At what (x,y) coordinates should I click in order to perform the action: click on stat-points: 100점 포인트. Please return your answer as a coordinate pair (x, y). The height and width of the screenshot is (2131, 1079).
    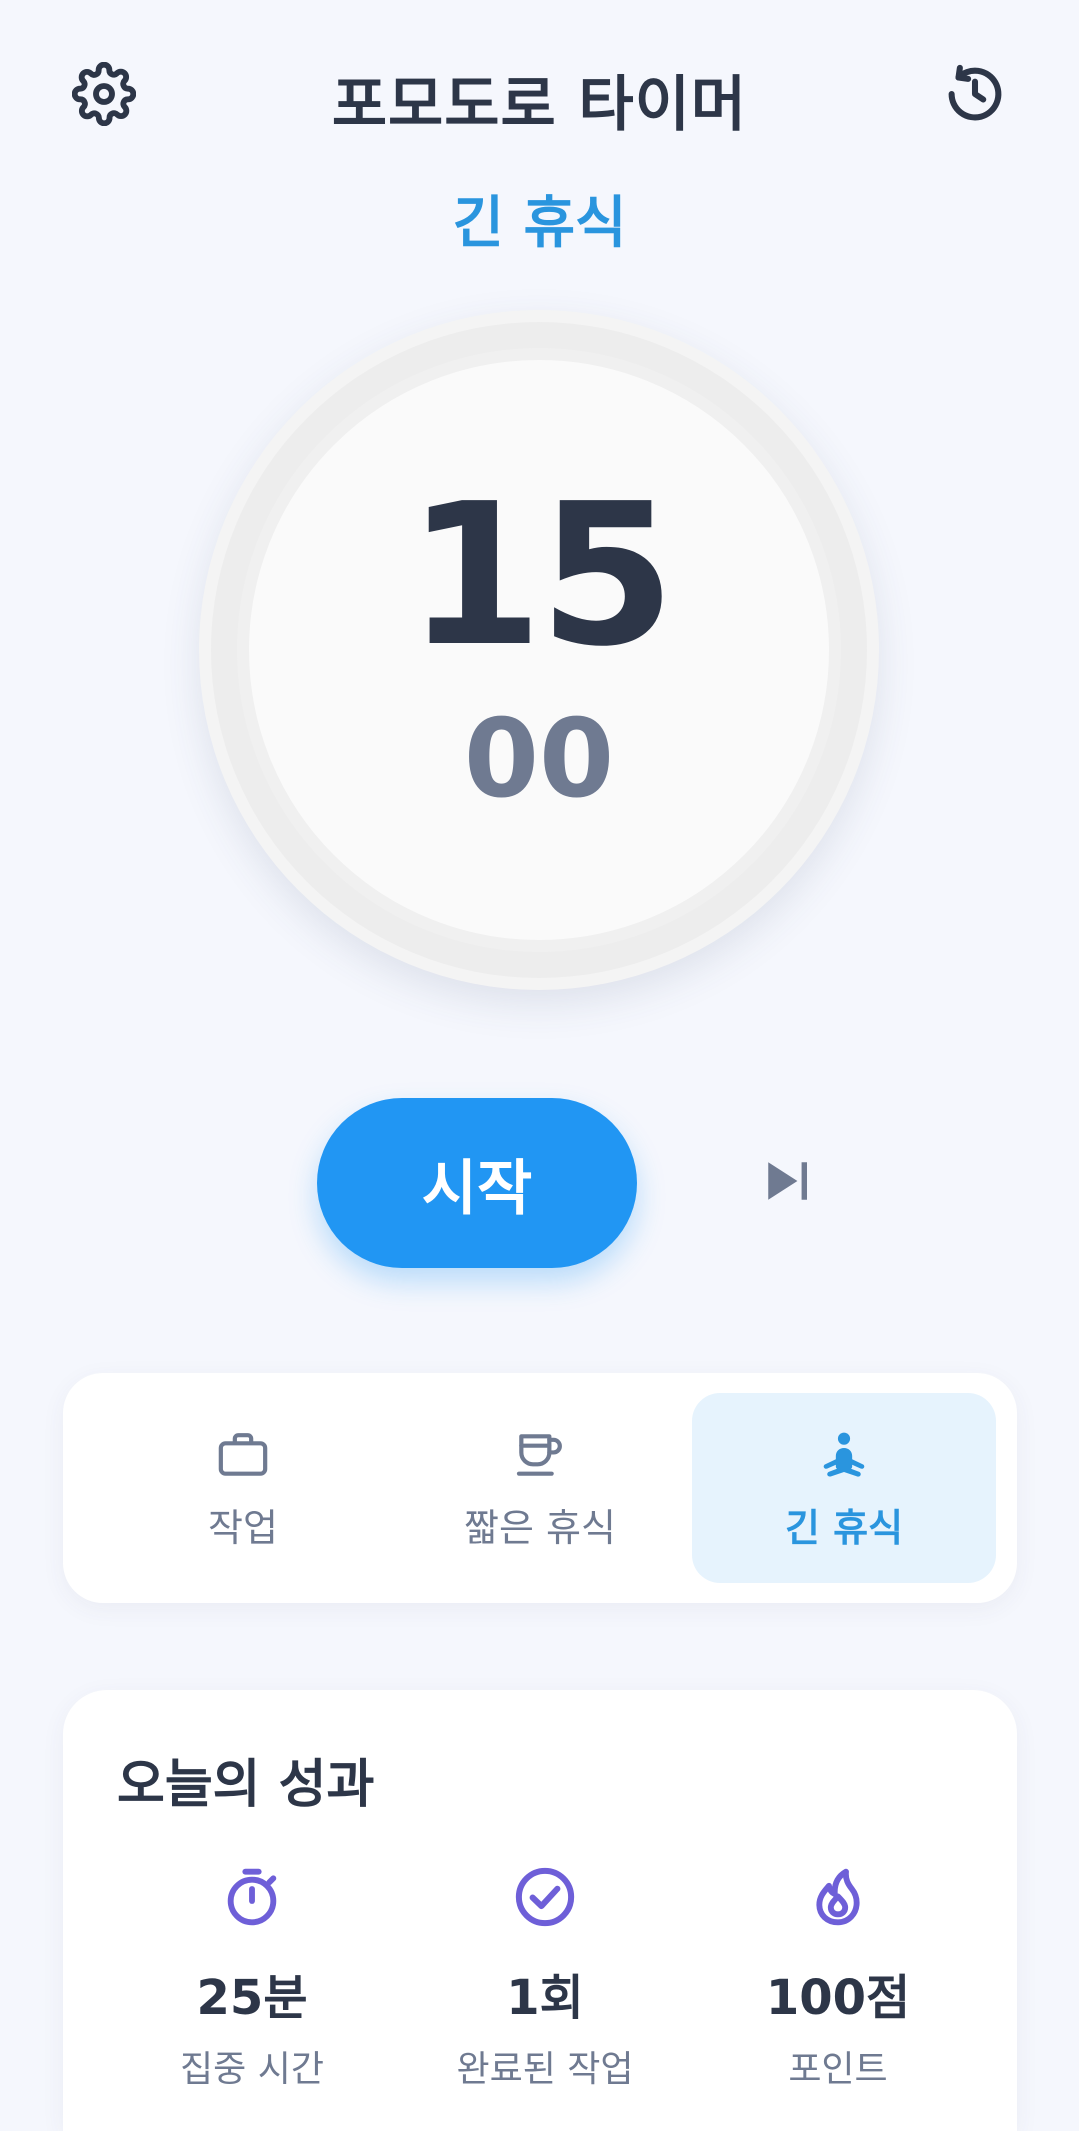
    Looking at the image, I should click on (838, 1977).